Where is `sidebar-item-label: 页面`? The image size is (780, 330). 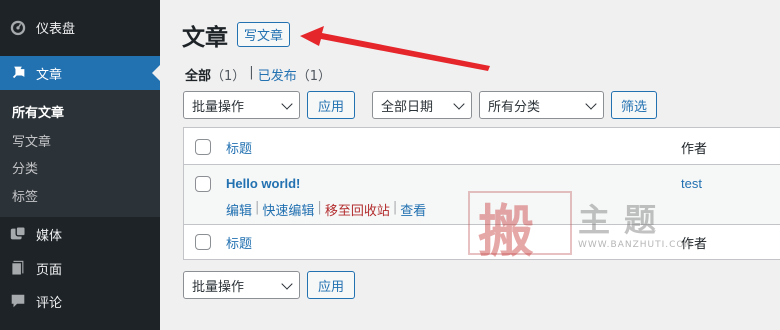 sidebar-item-label: 页面 is located at coordinates (49, 270).